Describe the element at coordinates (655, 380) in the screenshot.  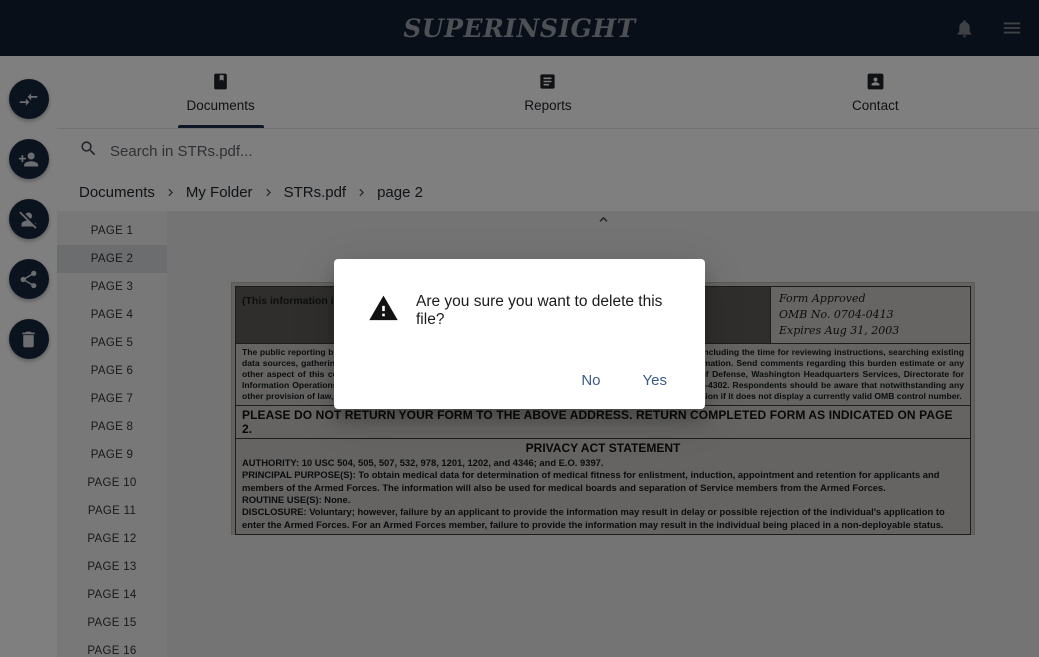
I see `dialog-yes-button: Yes` at that location.